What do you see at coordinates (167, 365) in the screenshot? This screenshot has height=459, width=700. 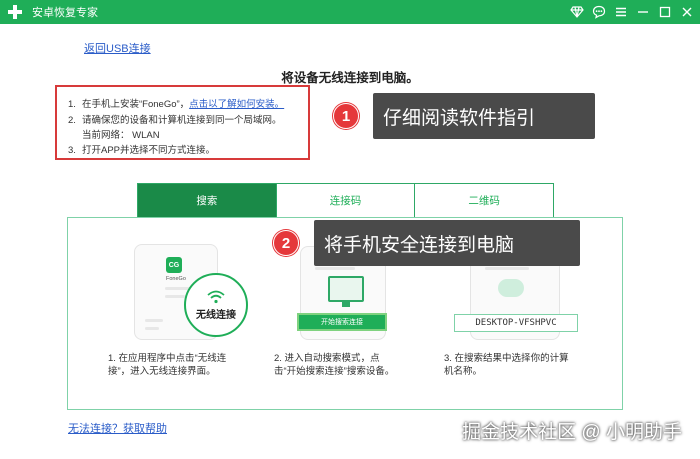 I see `step-desc-1: 1. 在应用程序中点击“无线连 接”，进入无线连接界面。` at bounding box center [167, 365].